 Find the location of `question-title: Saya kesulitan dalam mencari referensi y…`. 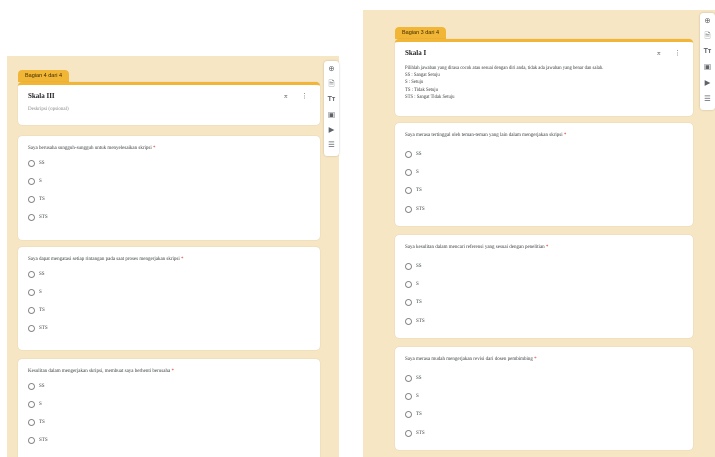

question-title: Saya kesulitan dalam mencari referensi y… is located at coordinates (477, 247).